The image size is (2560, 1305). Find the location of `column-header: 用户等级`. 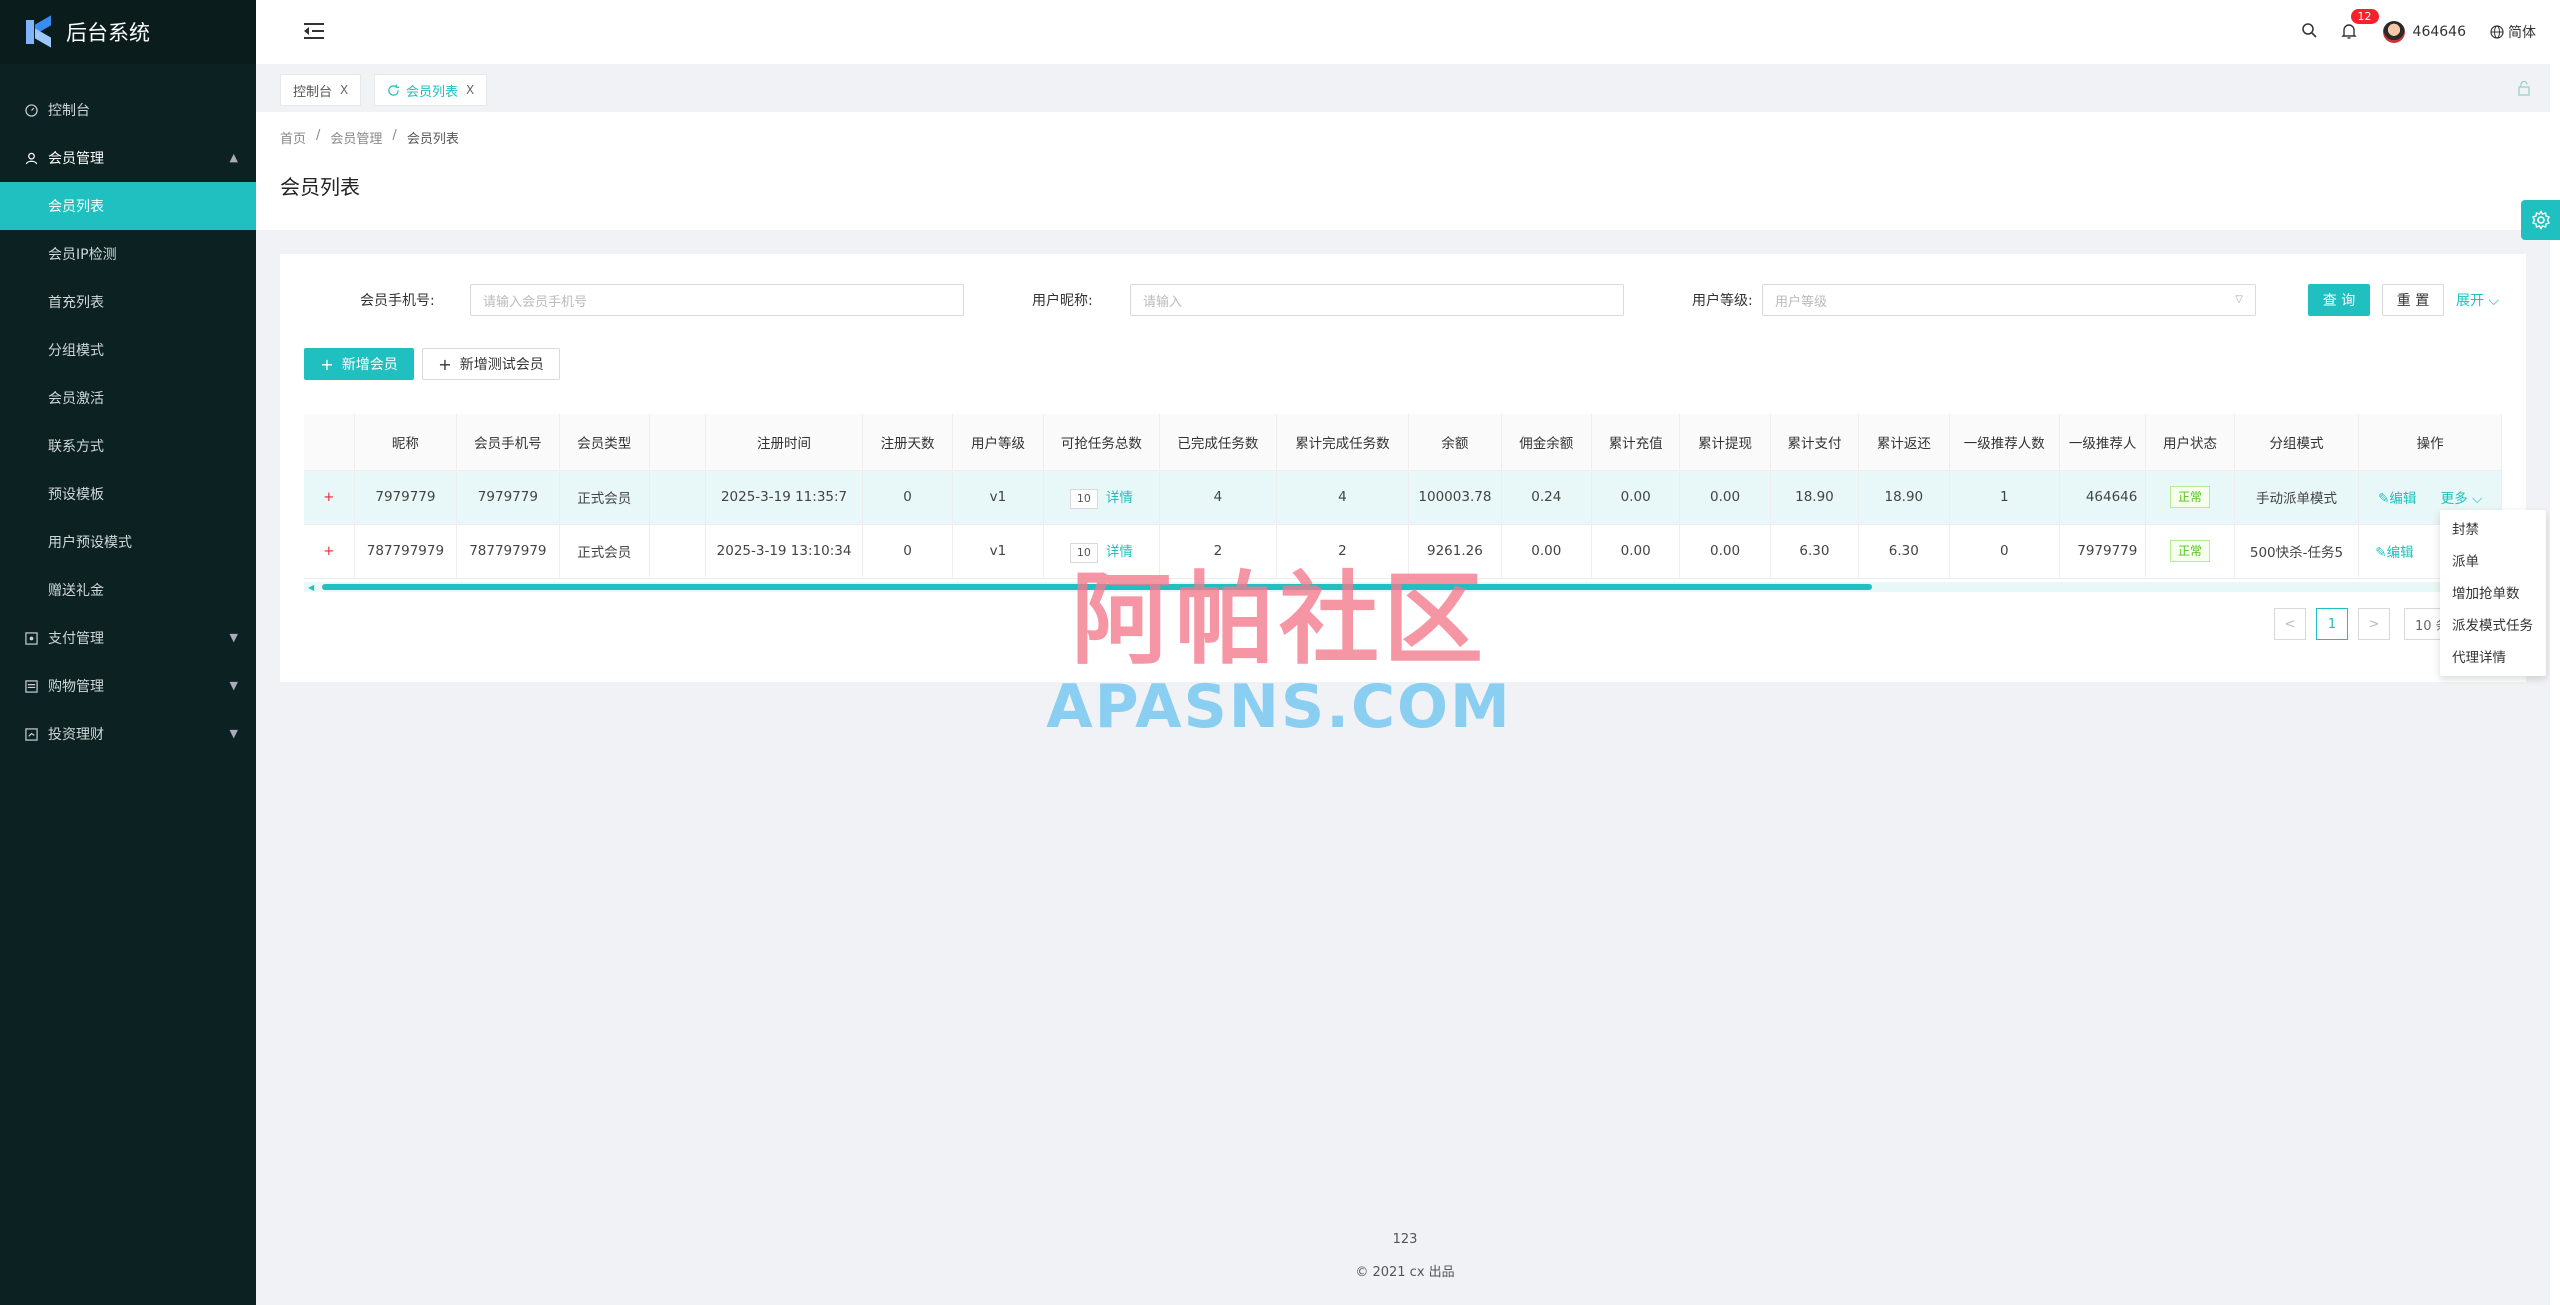

column-header: 用户等级 is located at coordinates (998, 442).